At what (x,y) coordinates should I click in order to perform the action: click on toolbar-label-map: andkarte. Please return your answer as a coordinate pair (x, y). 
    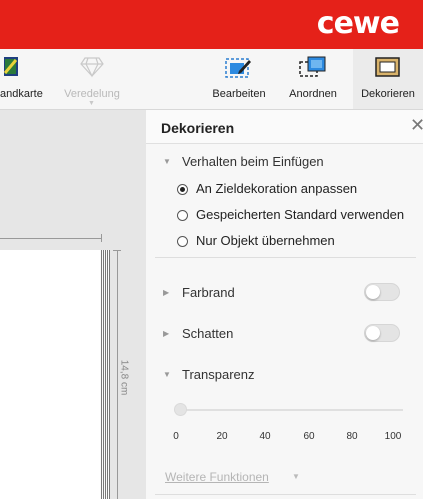
    Looking at the image, I should click on (21, 94).